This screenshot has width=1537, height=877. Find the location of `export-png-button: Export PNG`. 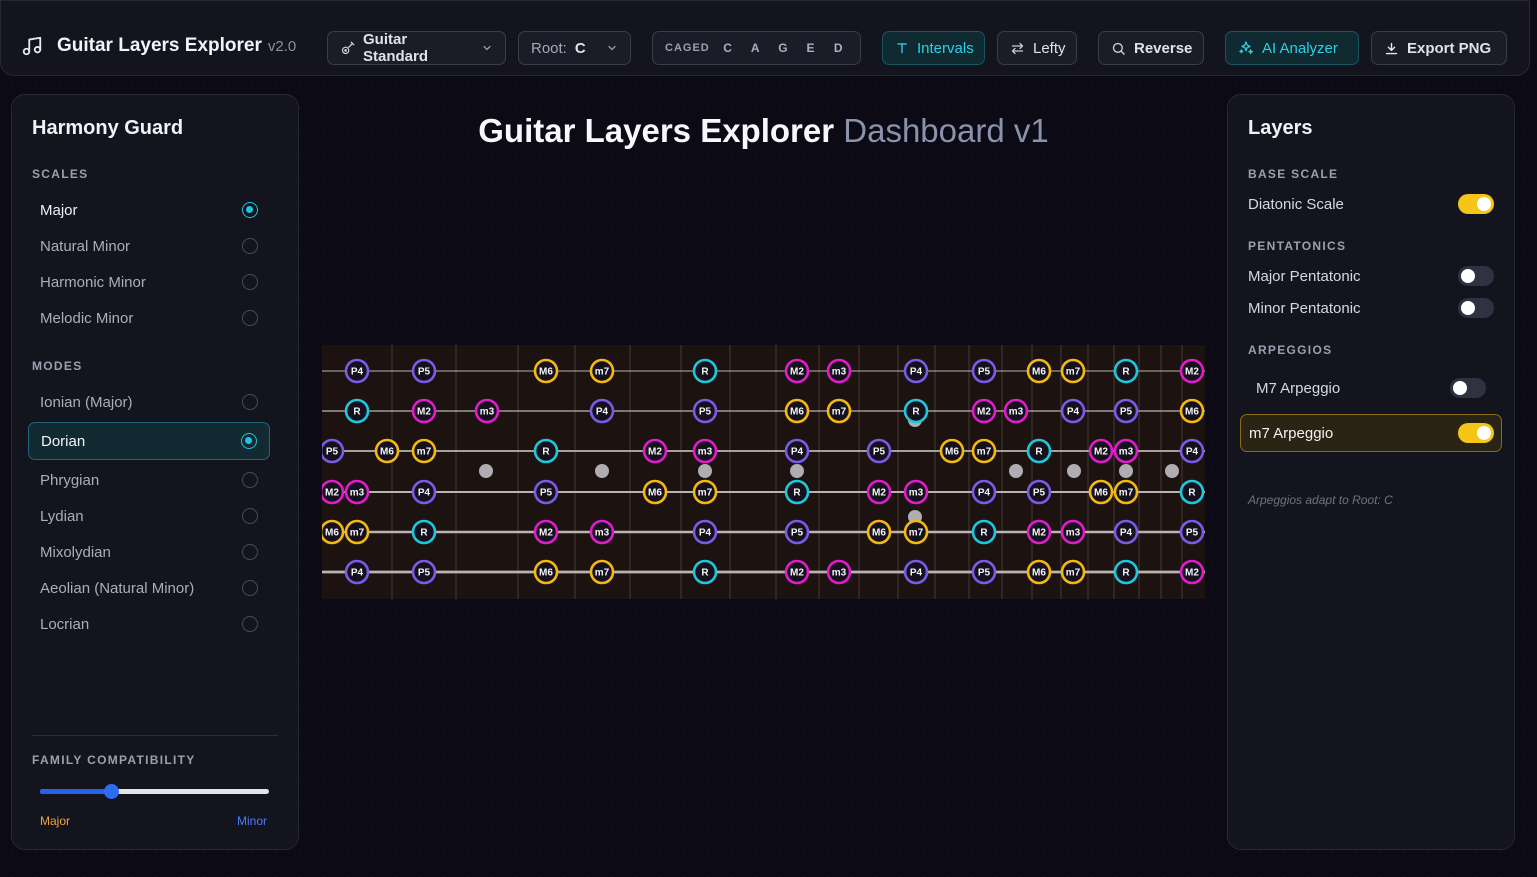

export-png-button: Export PNG is located at coordinates (1439, 48).